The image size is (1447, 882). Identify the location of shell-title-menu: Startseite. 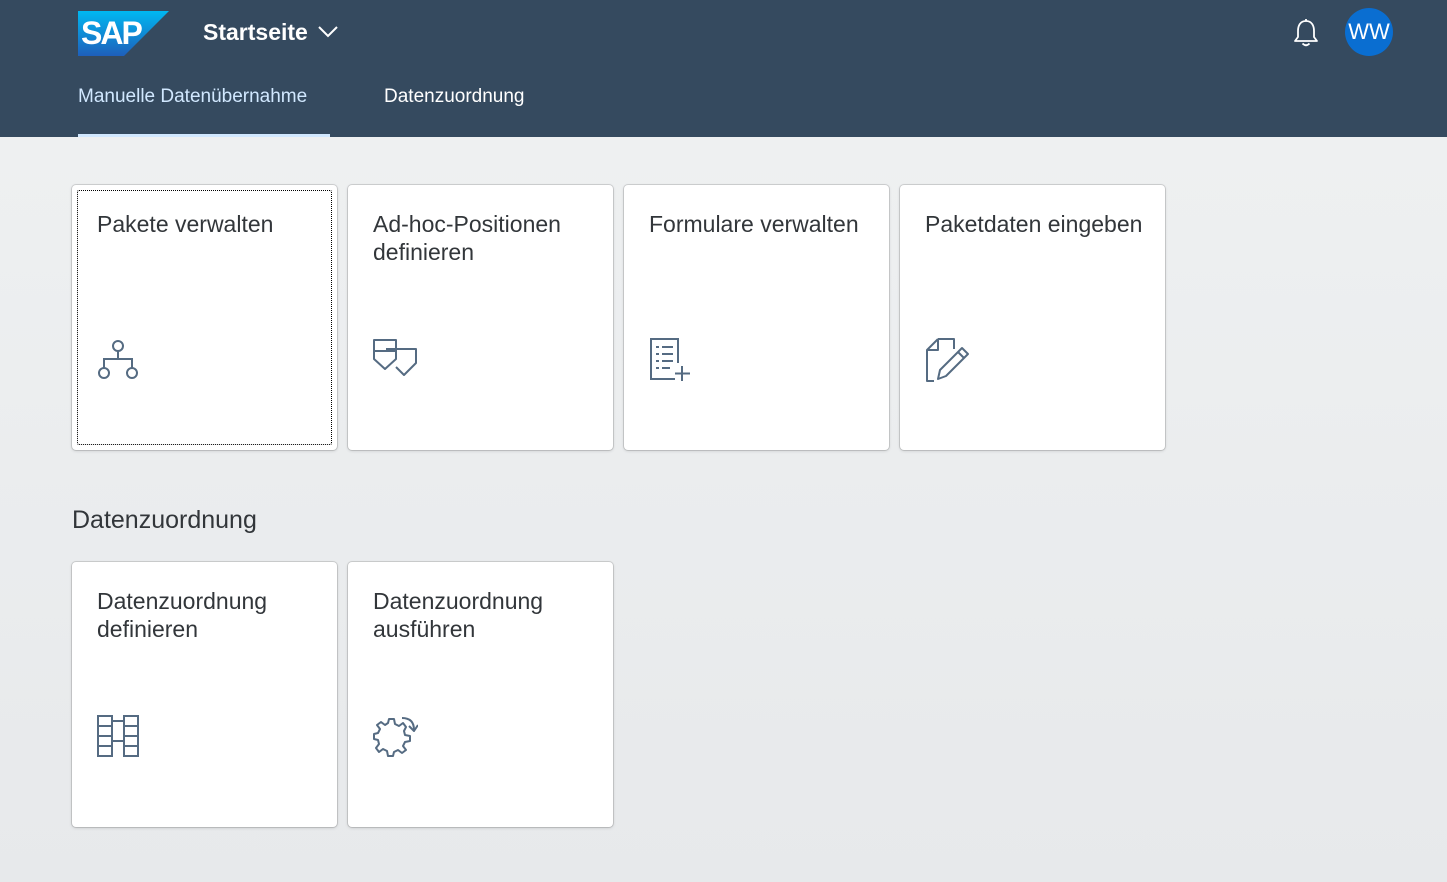
(270, 32).